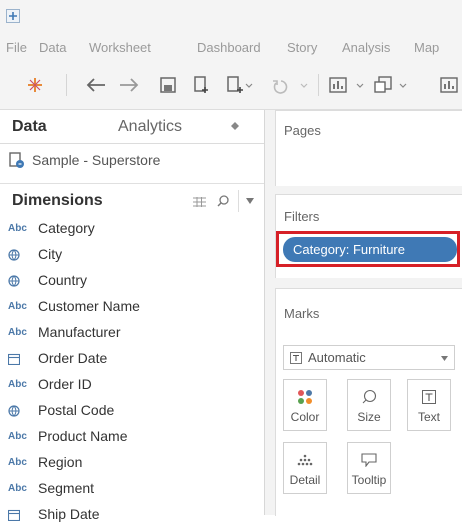 This screenshot has height=529, width=462. I want to click on view-grid-icon, so click(199, 202).